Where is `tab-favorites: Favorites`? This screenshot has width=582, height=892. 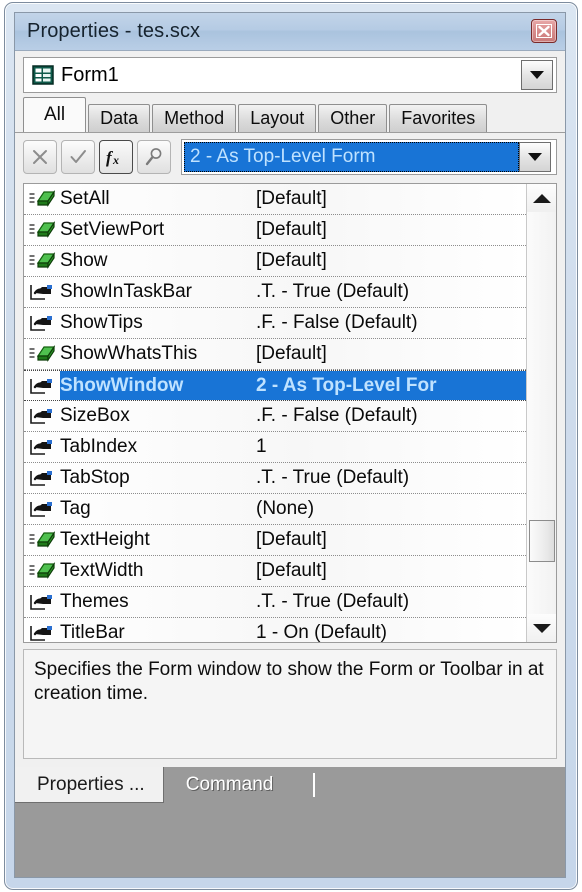 tab-favorites: Favorites is located at coordinates (438, 118).